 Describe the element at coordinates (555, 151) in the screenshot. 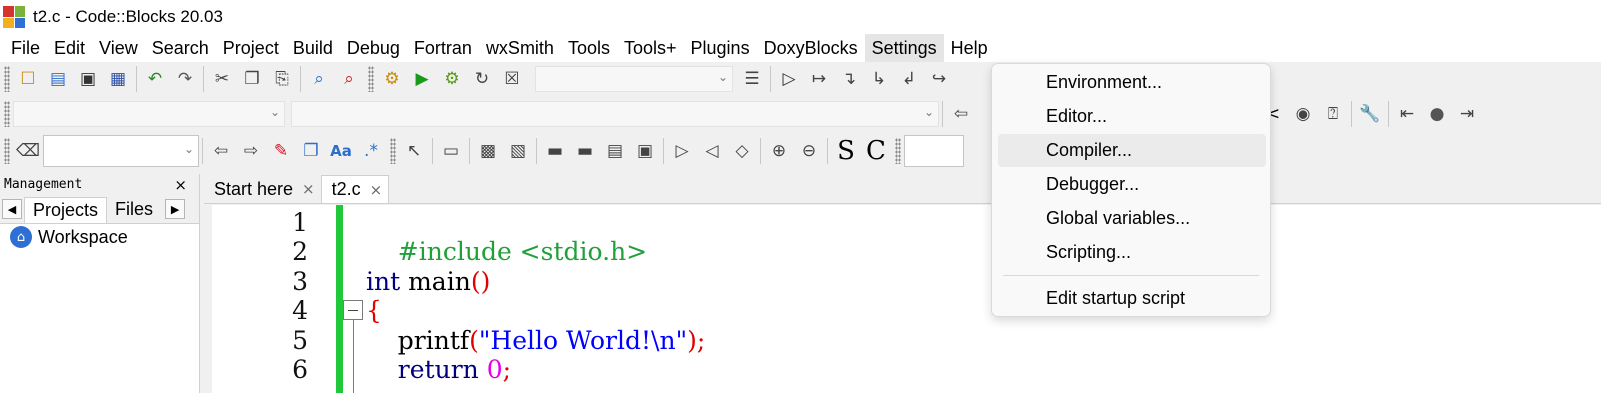

I see `switch-icon: ▬` at that location.